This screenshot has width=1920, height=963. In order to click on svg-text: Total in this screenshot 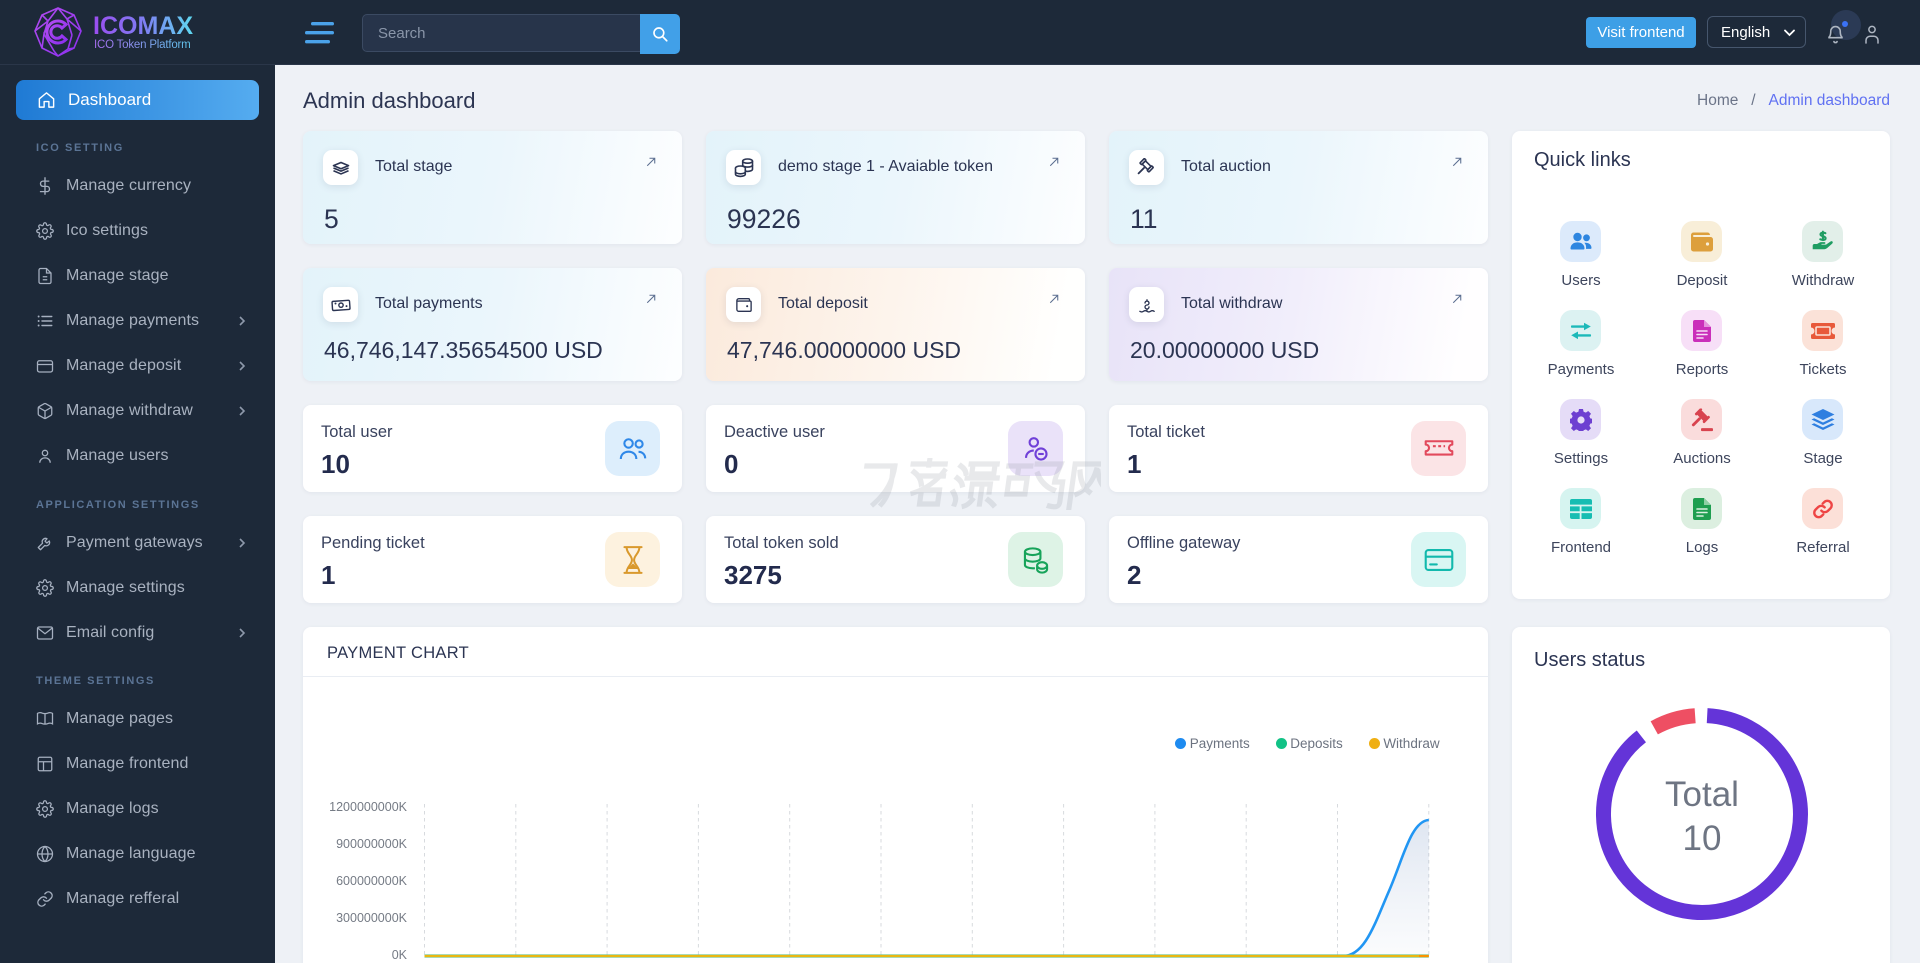, I will do `click(1702, 794)`.